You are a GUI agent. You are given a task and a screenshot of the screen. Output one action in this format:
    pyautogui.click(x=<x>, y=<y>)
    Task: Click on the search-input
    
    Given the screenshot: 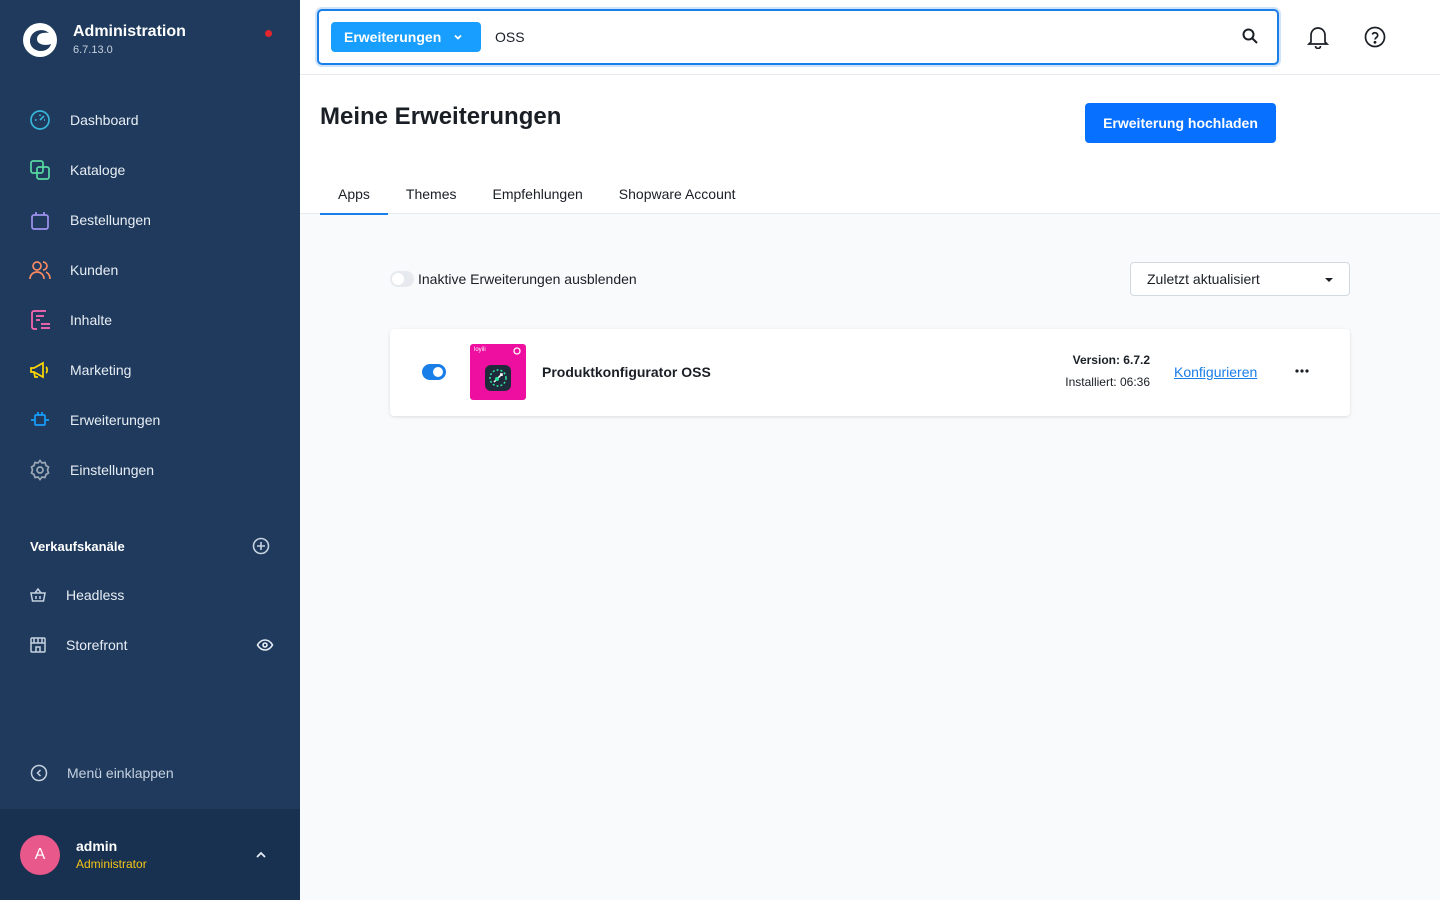 What is the action you would take?
    pyautogui.click(x=845, y=37)
    